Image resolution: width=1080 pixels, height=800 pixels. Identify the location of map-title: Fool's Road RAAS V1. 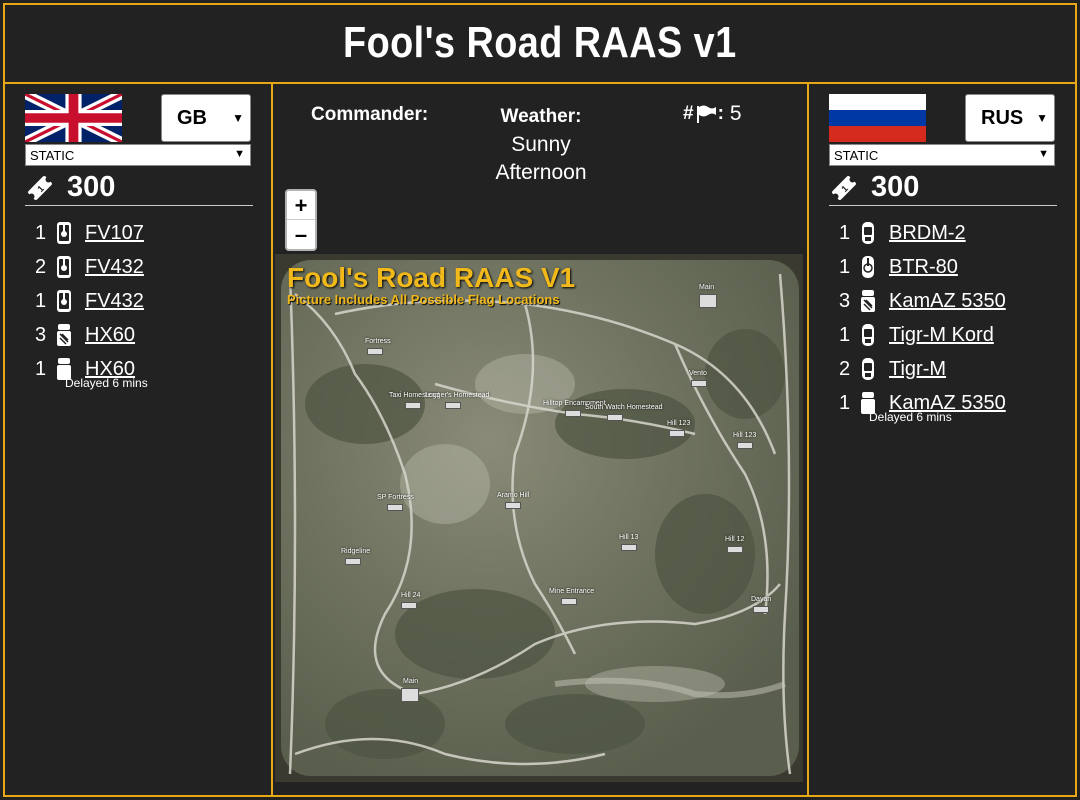
(431, 277).